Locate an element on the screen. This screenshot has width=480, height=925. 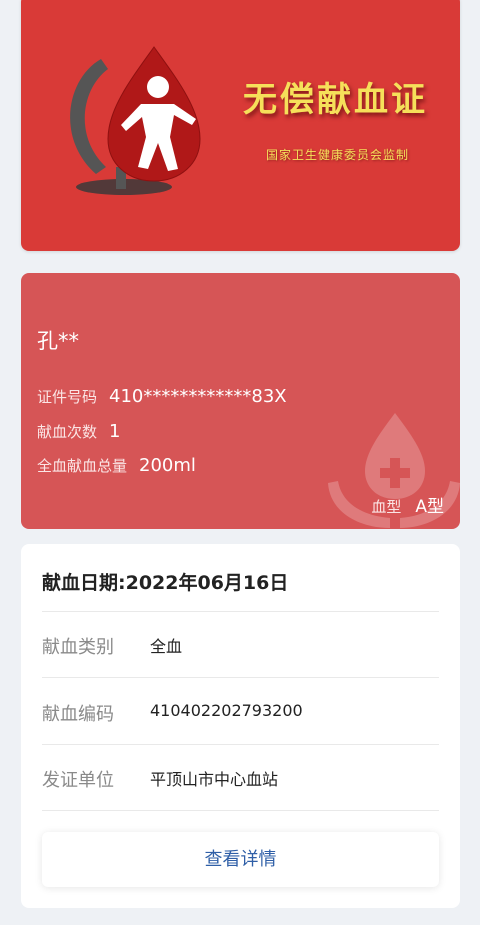
donation-type-label: 献血类别 is located at coordinates (78, 647).